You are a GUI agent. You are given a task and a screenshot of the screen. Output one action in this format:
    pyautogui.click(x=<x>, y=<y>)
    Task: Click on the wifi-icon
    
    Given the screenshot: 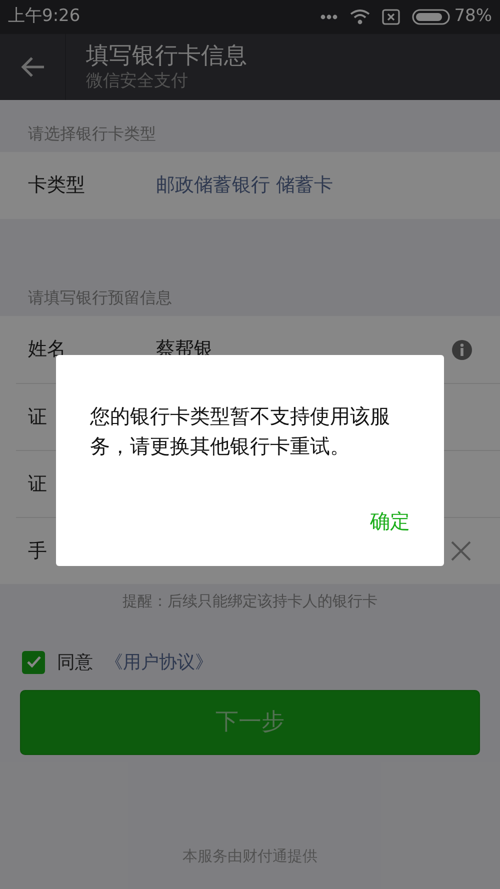 What is the action you would take?
    pyautogui.click(x=360, y=17)
    